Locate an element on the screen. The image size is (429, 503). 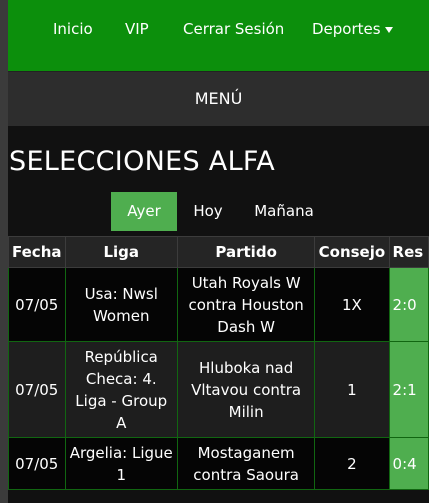
caret-down-icon is located at coordinates (388, 29).